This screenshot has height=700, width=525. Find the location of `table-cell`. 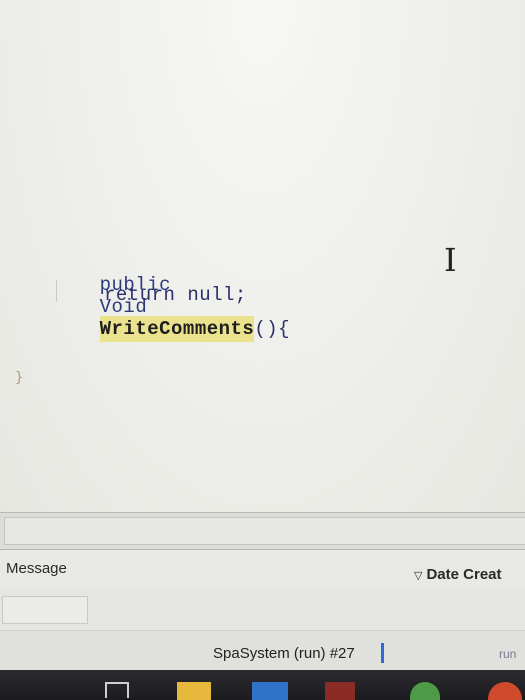

table-cell is located at coordinates (45, 610).